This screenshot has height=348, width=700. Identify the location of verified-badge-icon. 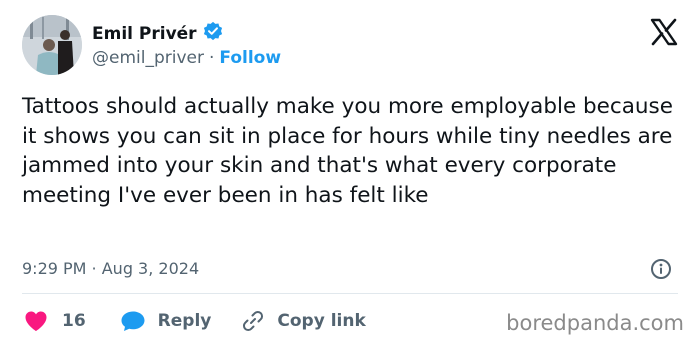
(213, 33).